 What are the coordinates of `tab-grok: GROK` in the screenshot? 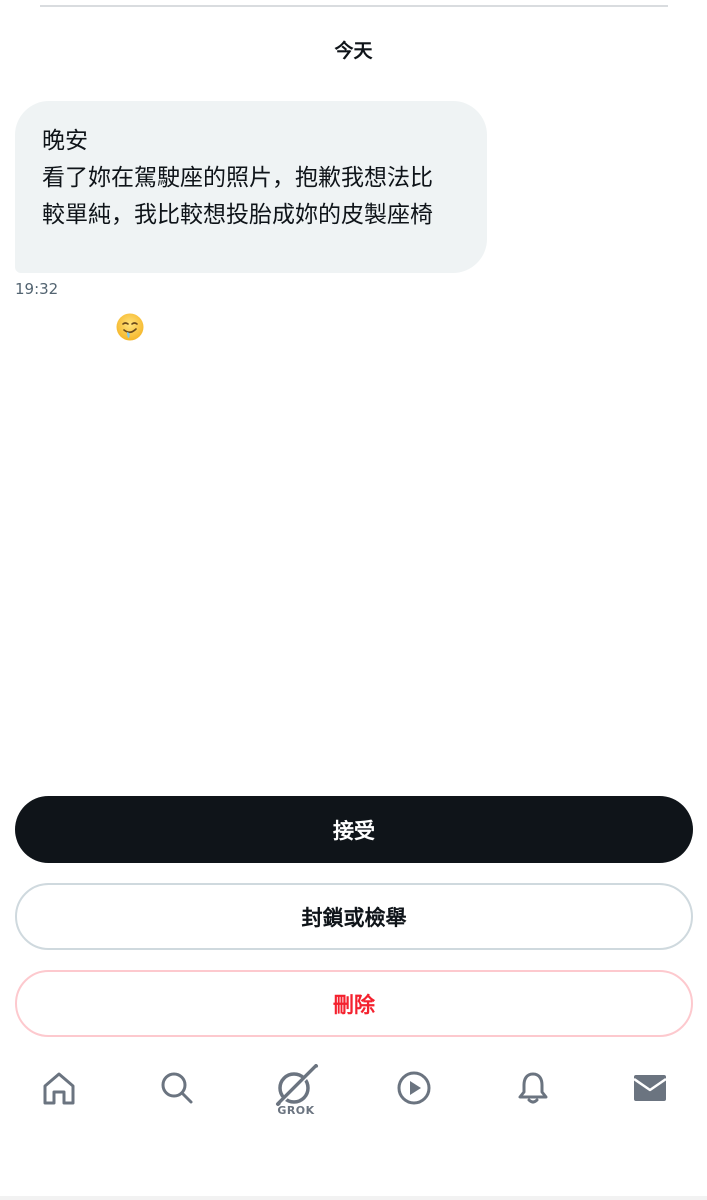 It's located at (296, 1099).